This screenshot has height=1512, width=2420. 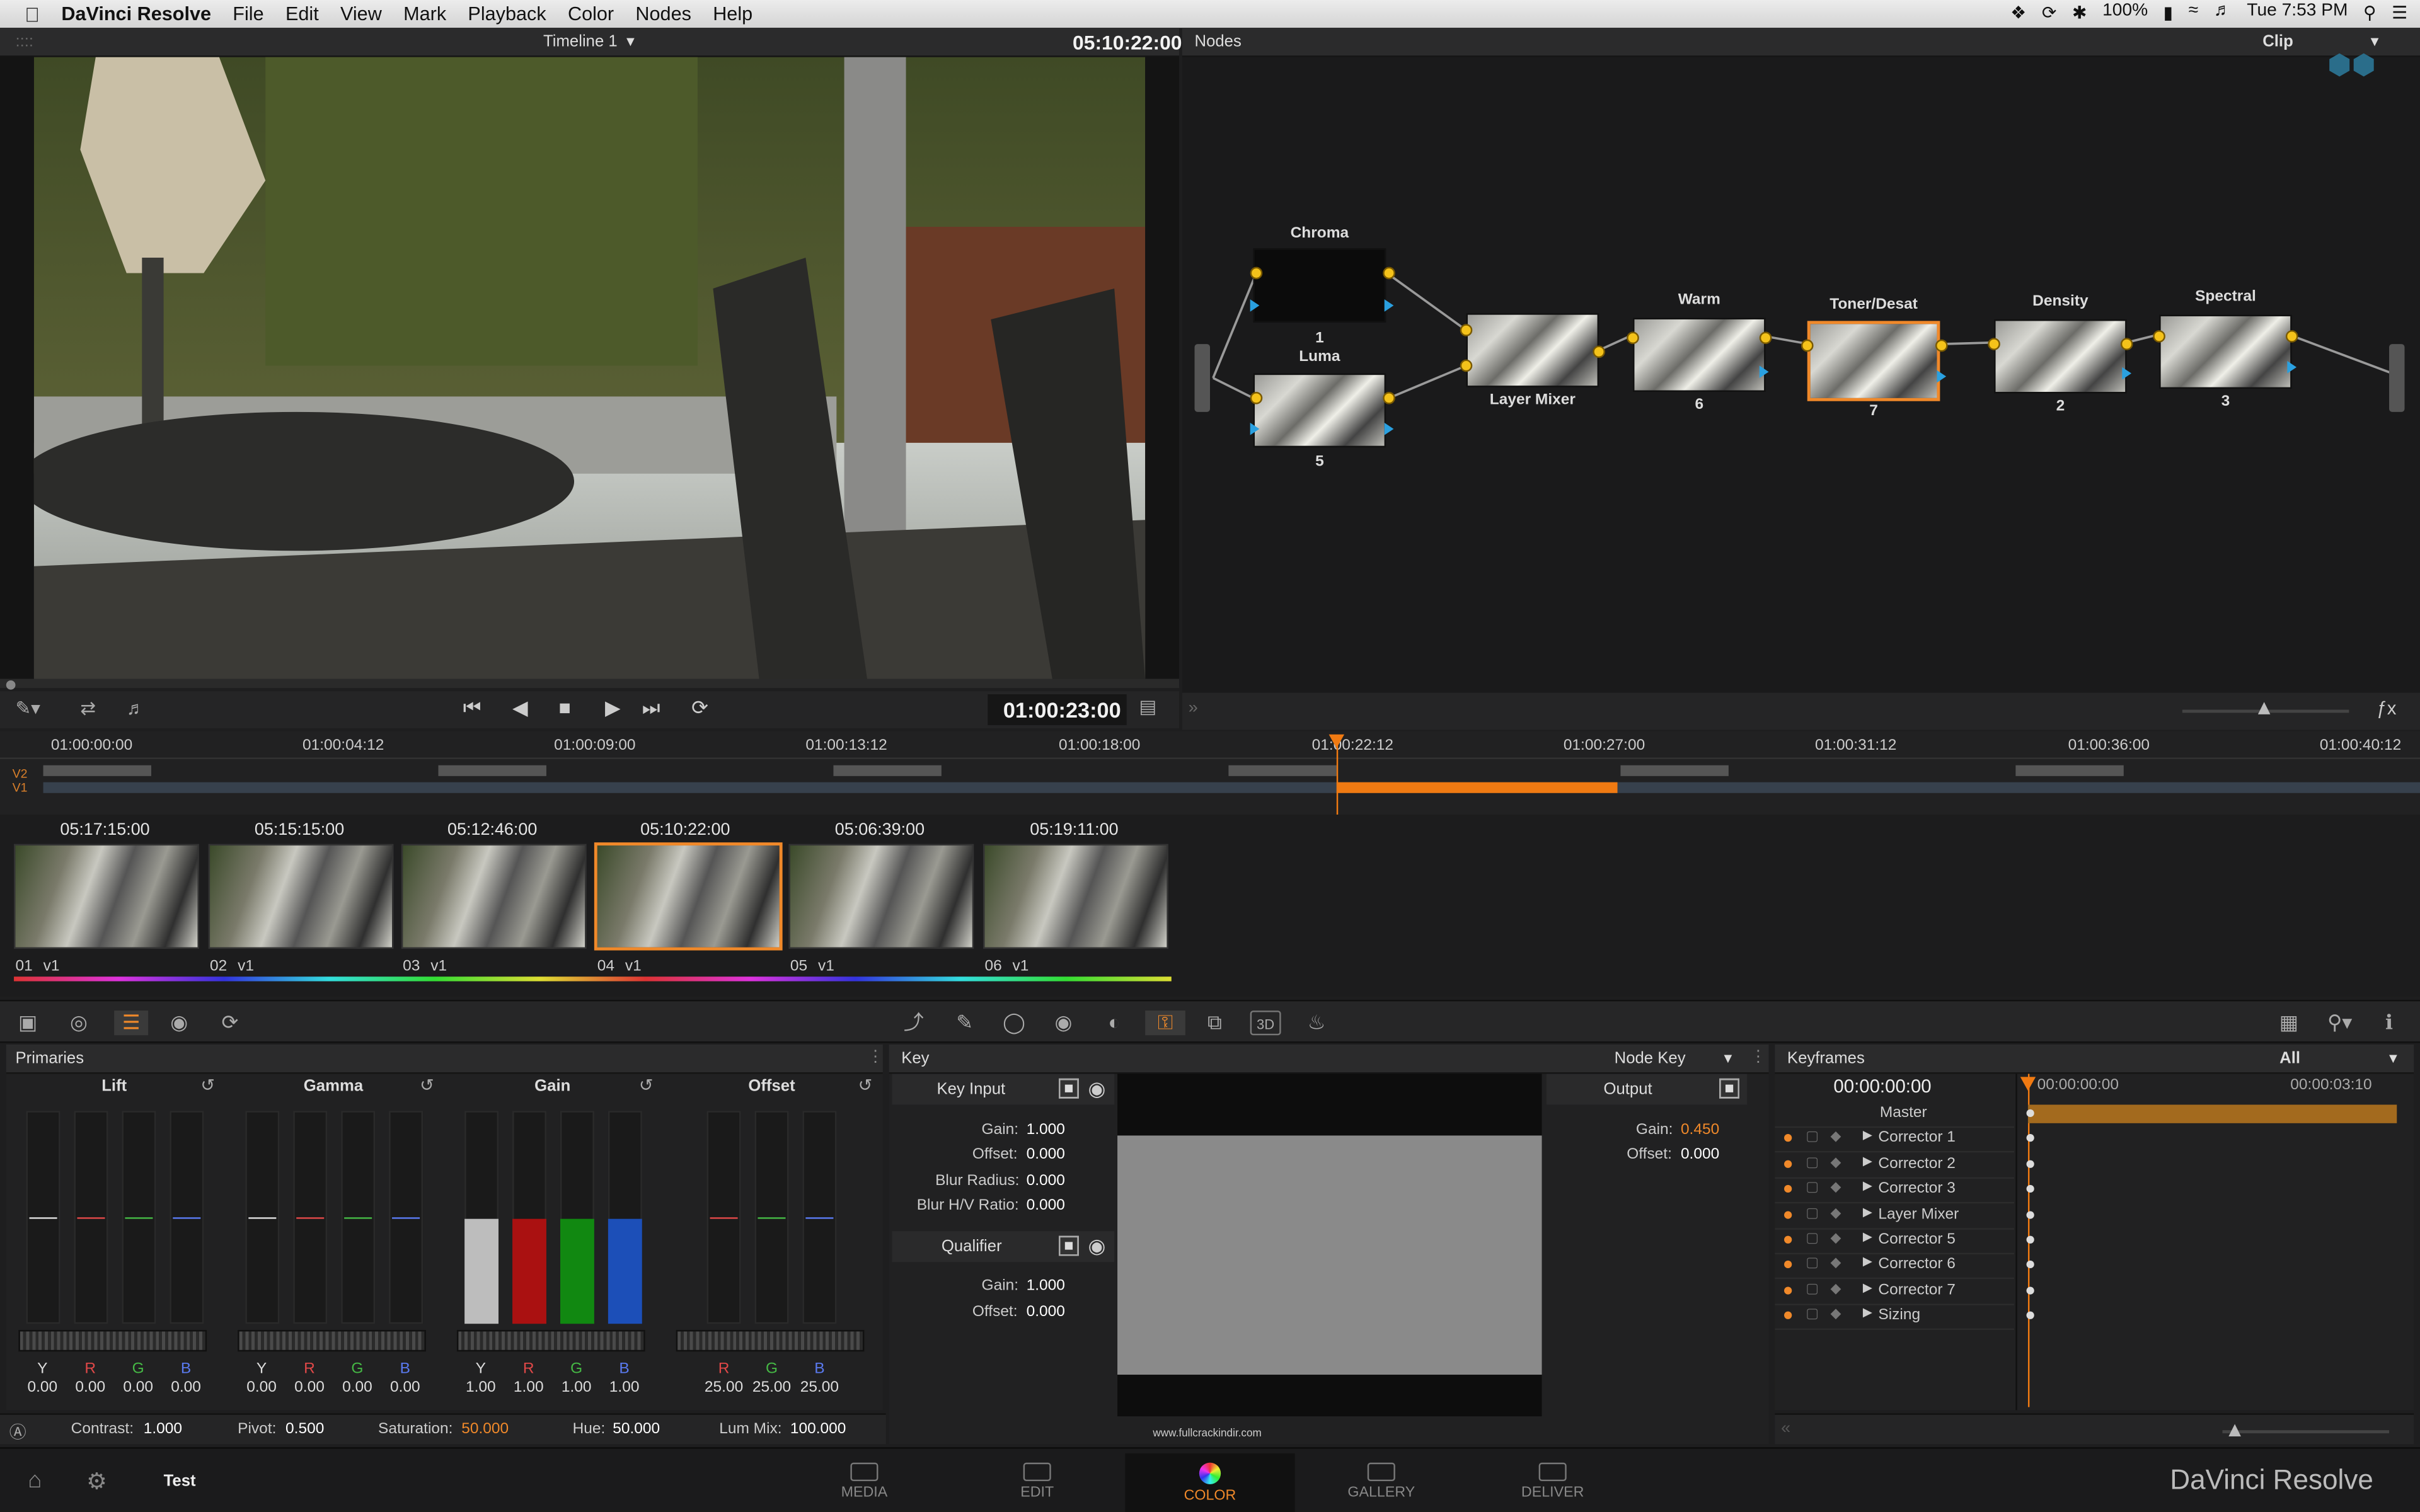 I want to click on battery-percent: 100%, so click(x=2125, y=12).